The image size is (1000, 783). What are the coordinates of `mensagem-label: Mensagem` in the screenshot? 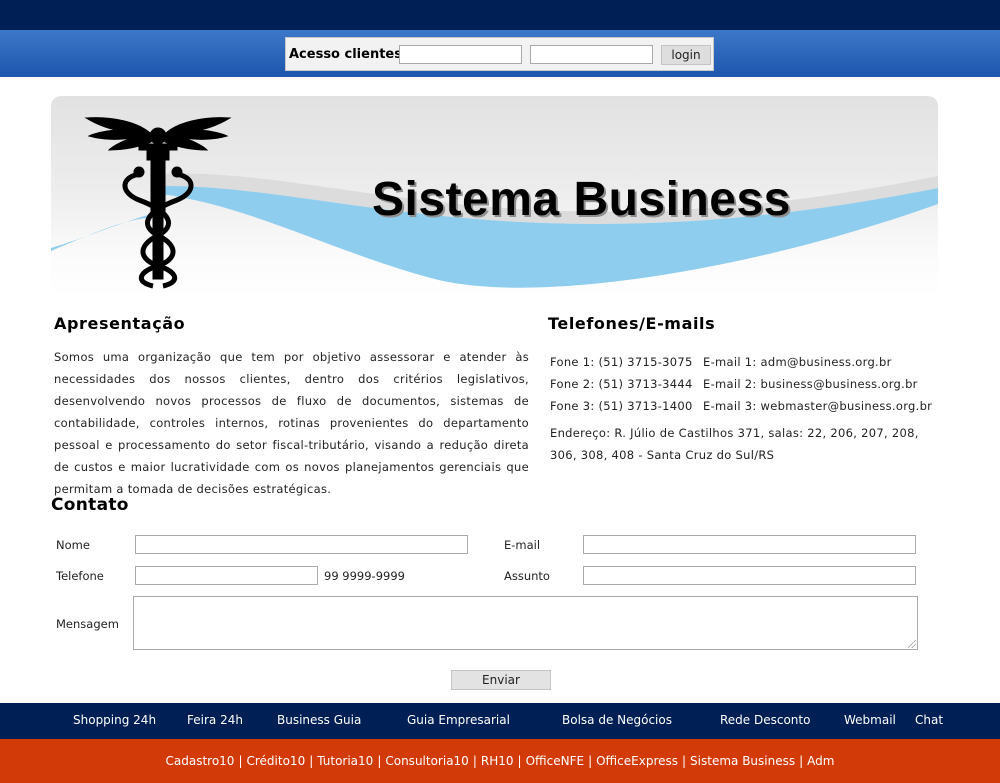 It's located at (87, 624).